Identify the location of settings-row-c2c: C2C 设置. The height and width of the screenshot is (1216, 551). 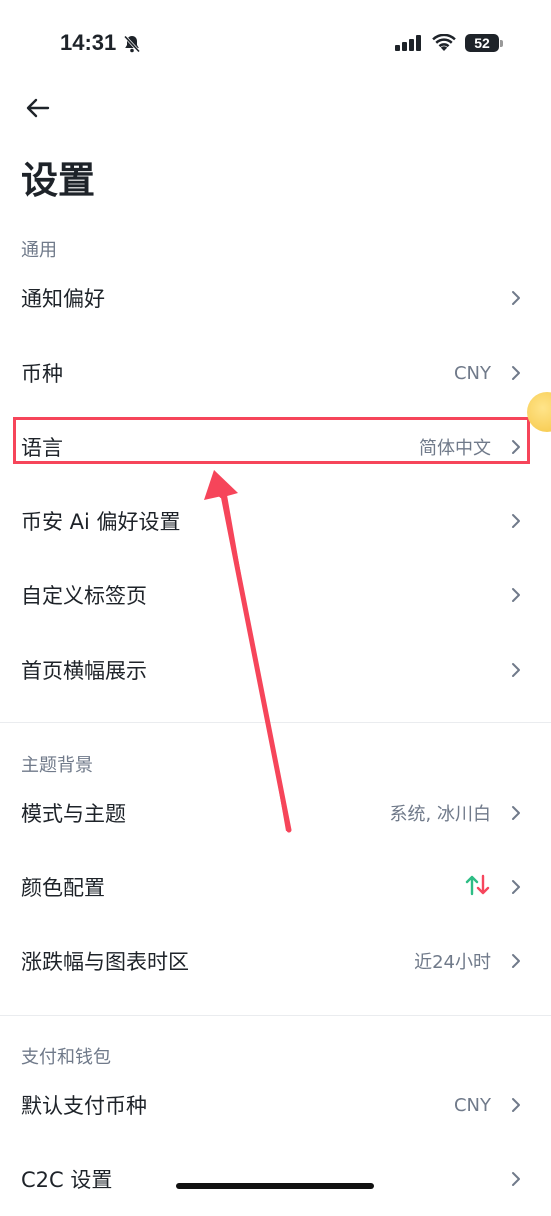
(275, 1179).